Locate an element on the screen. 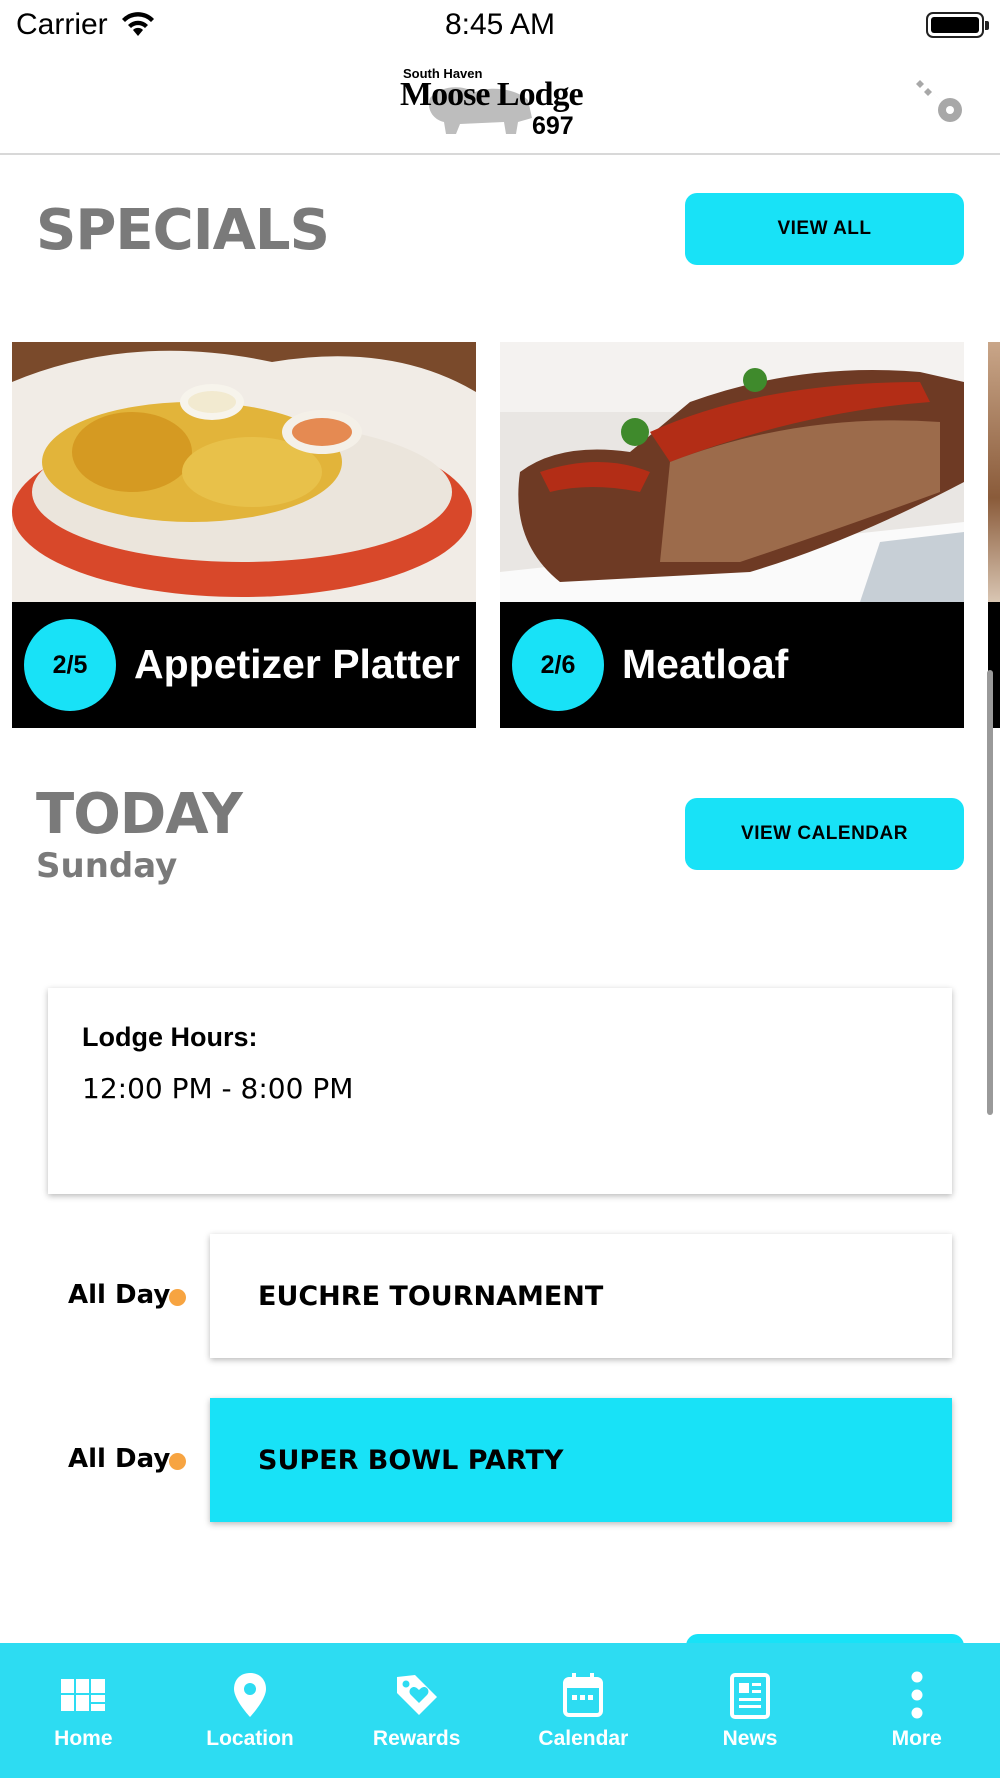  view-all-button: VIEW ALL is located at coordinates (824, 229).